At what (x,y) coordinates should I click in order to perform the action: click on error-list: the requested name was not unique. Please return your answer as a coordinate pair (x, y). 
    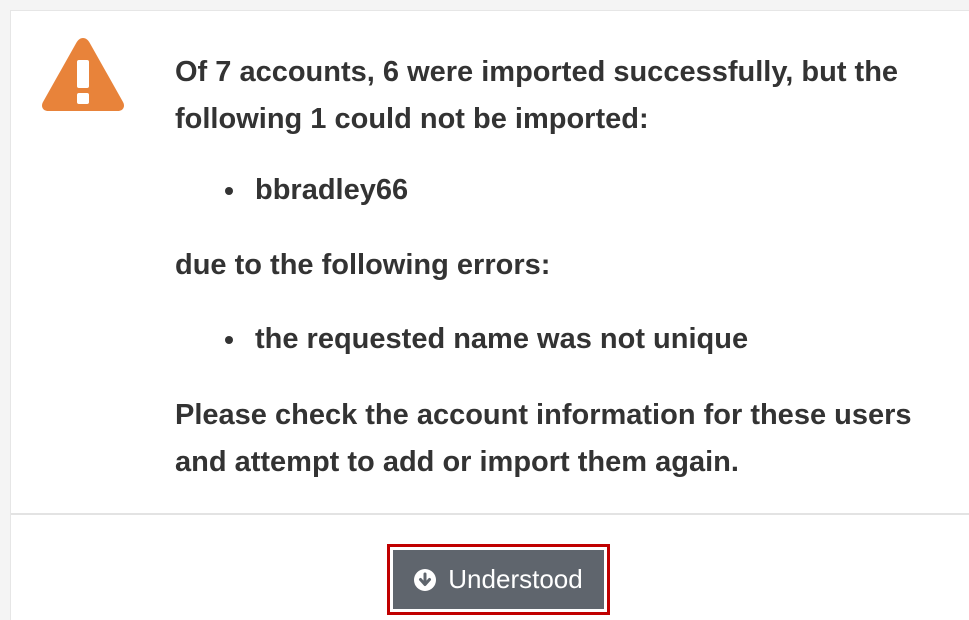
    Looking at the image, I should click on (570, 339).